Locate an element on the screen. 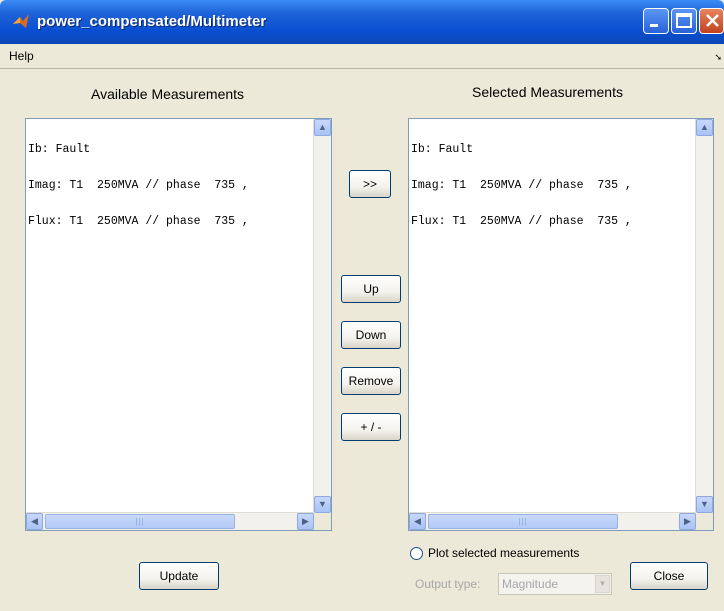 The height and width of the screenshot is (611, 724). maximize-button is located at coordinates (684, 21).